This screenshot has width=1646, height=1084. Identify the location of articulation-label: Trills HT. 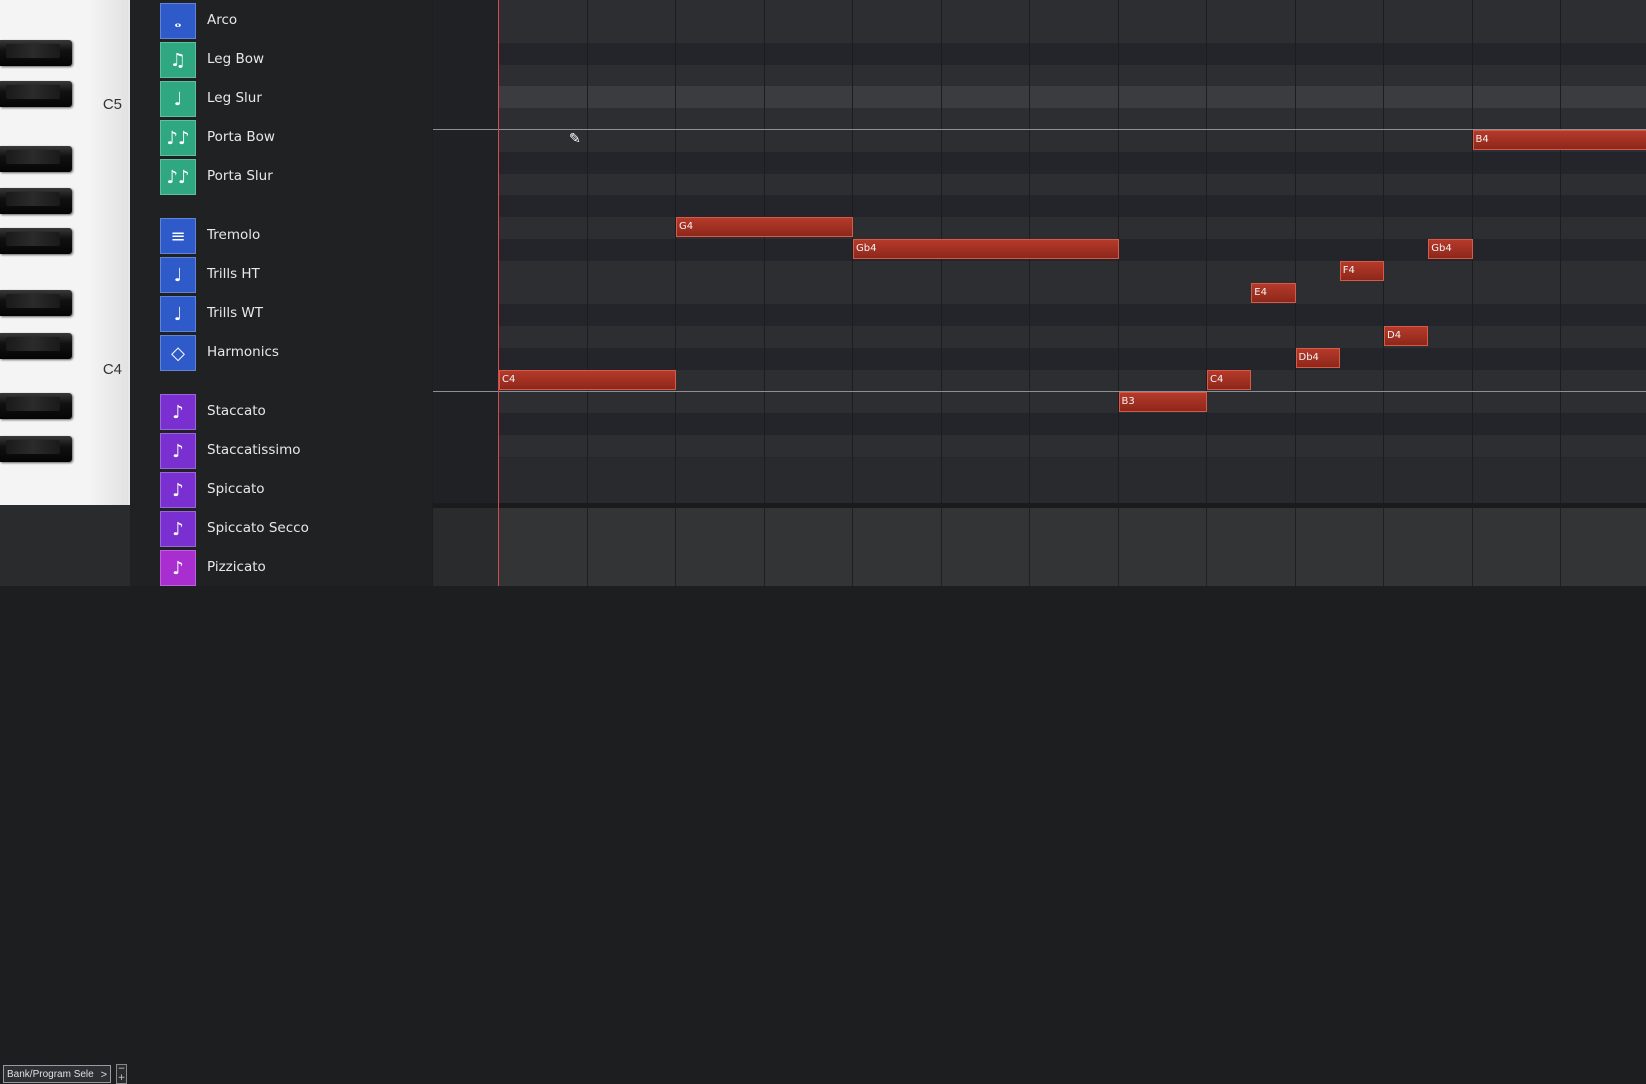
(233, 274).